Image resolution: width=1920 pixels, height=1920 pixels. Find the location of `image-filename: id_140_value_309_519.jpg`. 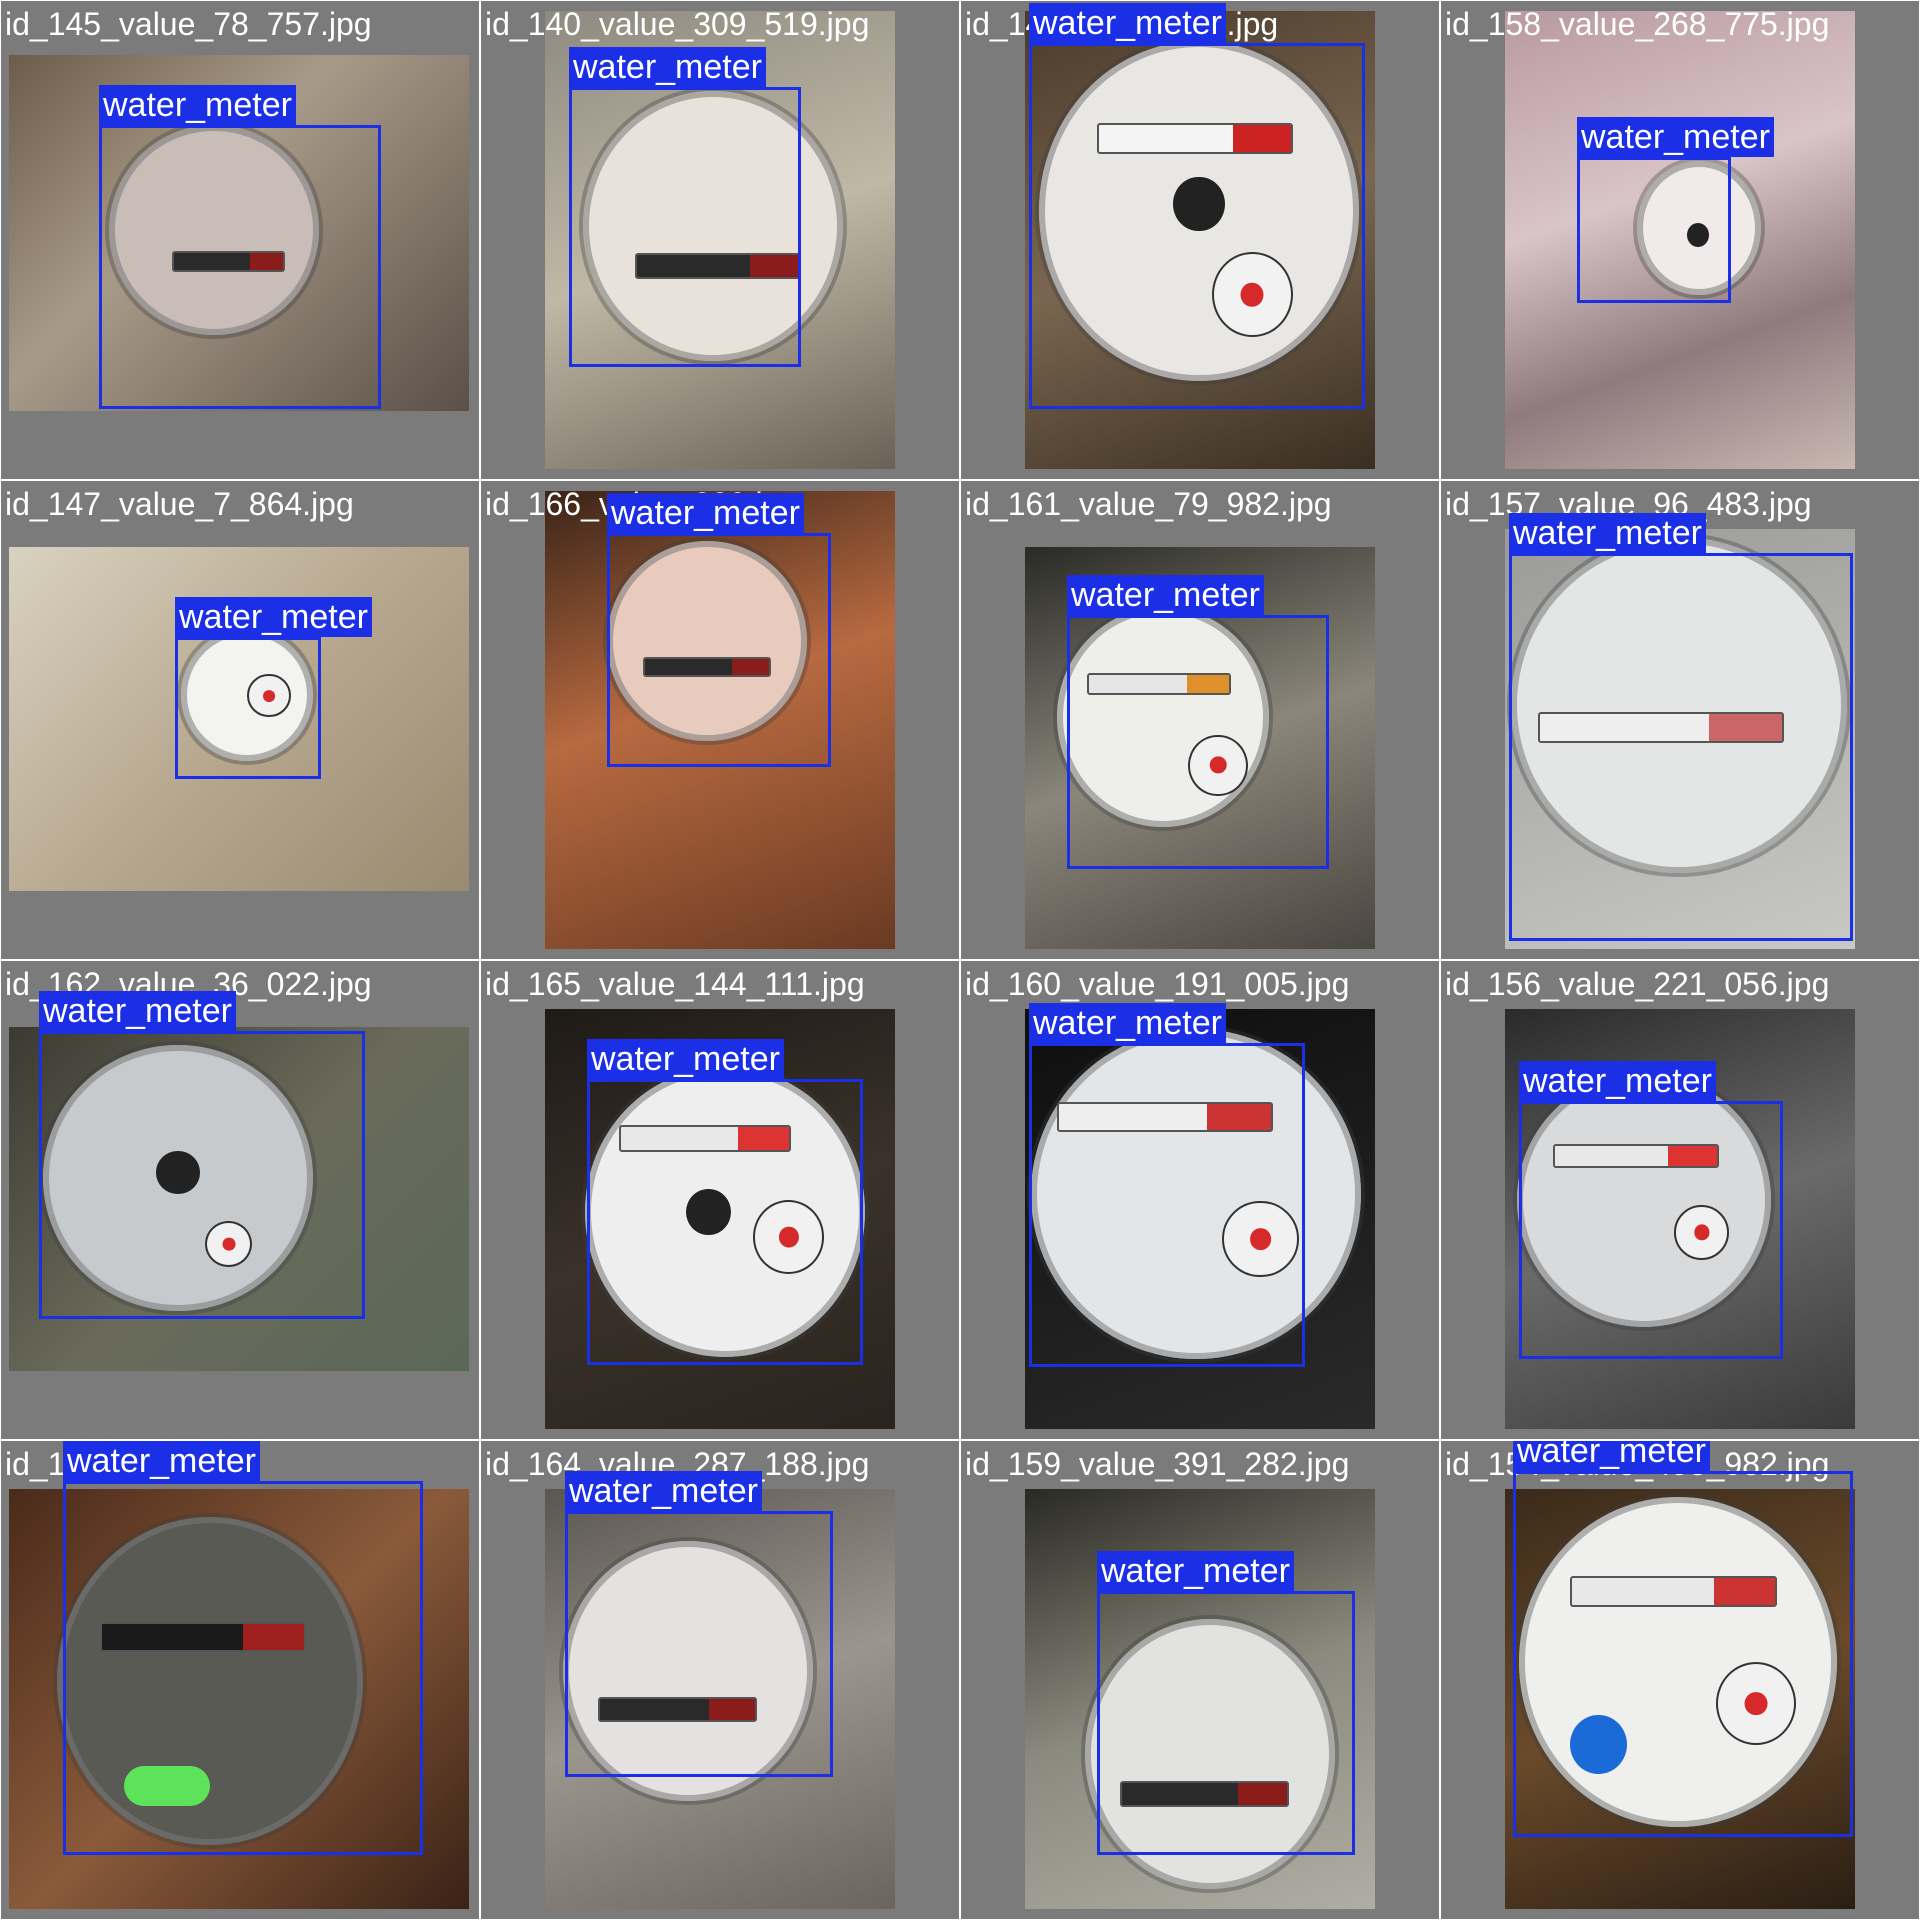

image-filename: id_140_value_309_519.jpg is located at coordinates (677, 24).